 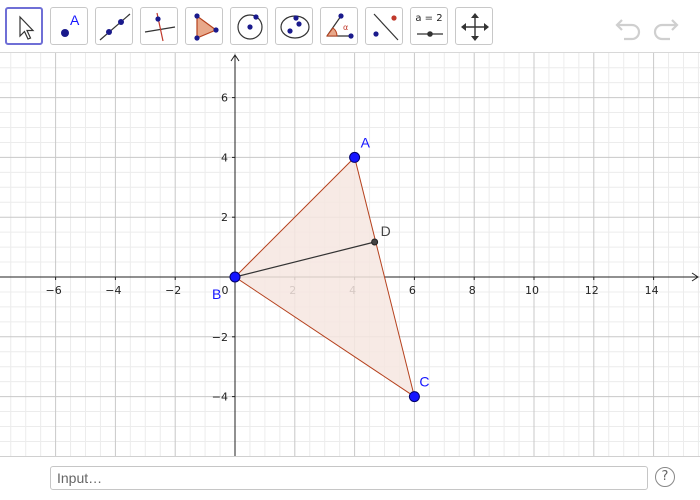 I want to click on x-tick-label: −4, so click(x=113, y=290).